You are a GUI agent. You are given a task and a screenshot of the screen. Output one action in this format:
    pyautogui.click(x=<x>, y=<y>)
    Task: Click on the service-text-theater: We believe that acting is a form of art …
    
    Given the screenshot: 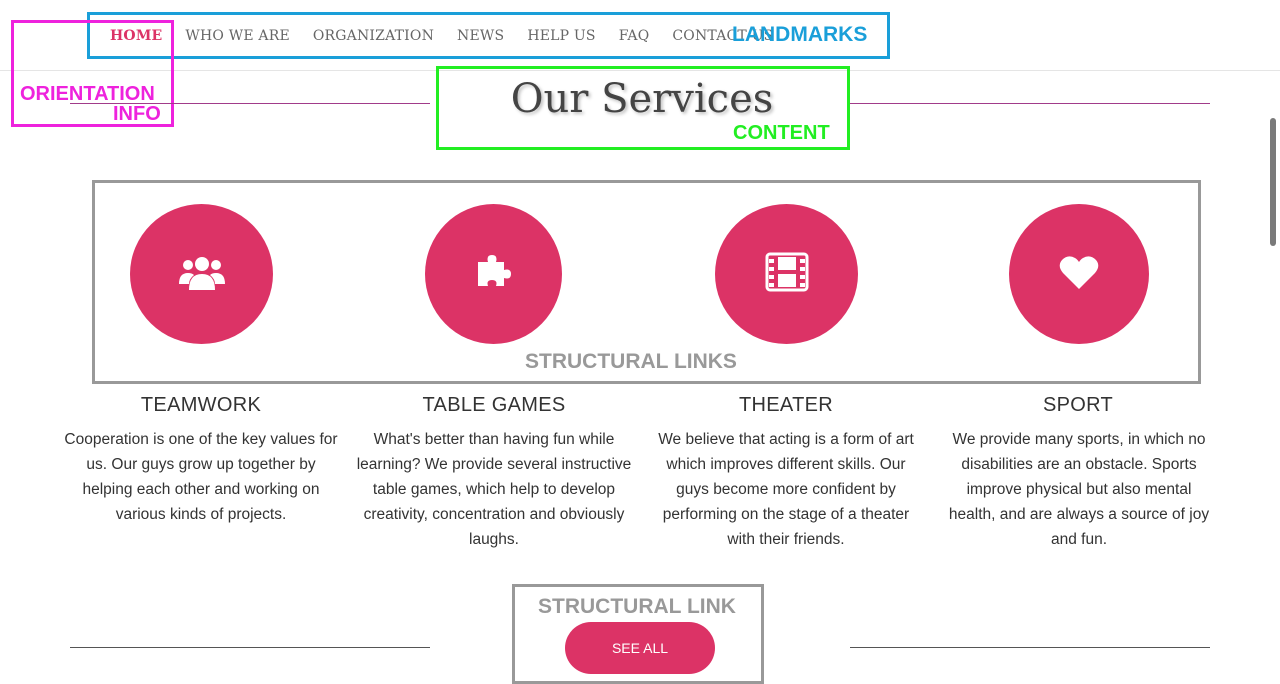 What is the action you would take?
    pyautogui.click(x=786, y=489)
    